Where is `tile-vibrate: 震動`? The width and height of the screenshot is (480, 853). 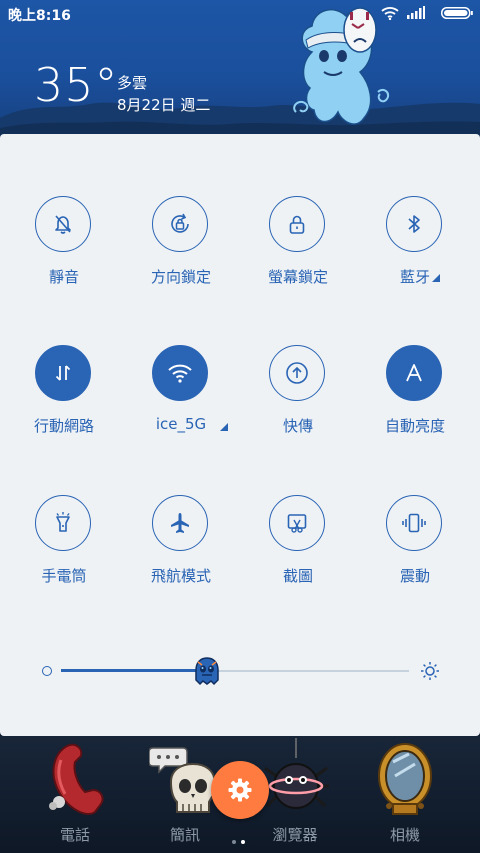 tile-vibrate: 震動 is located at coordinates (415, 550).